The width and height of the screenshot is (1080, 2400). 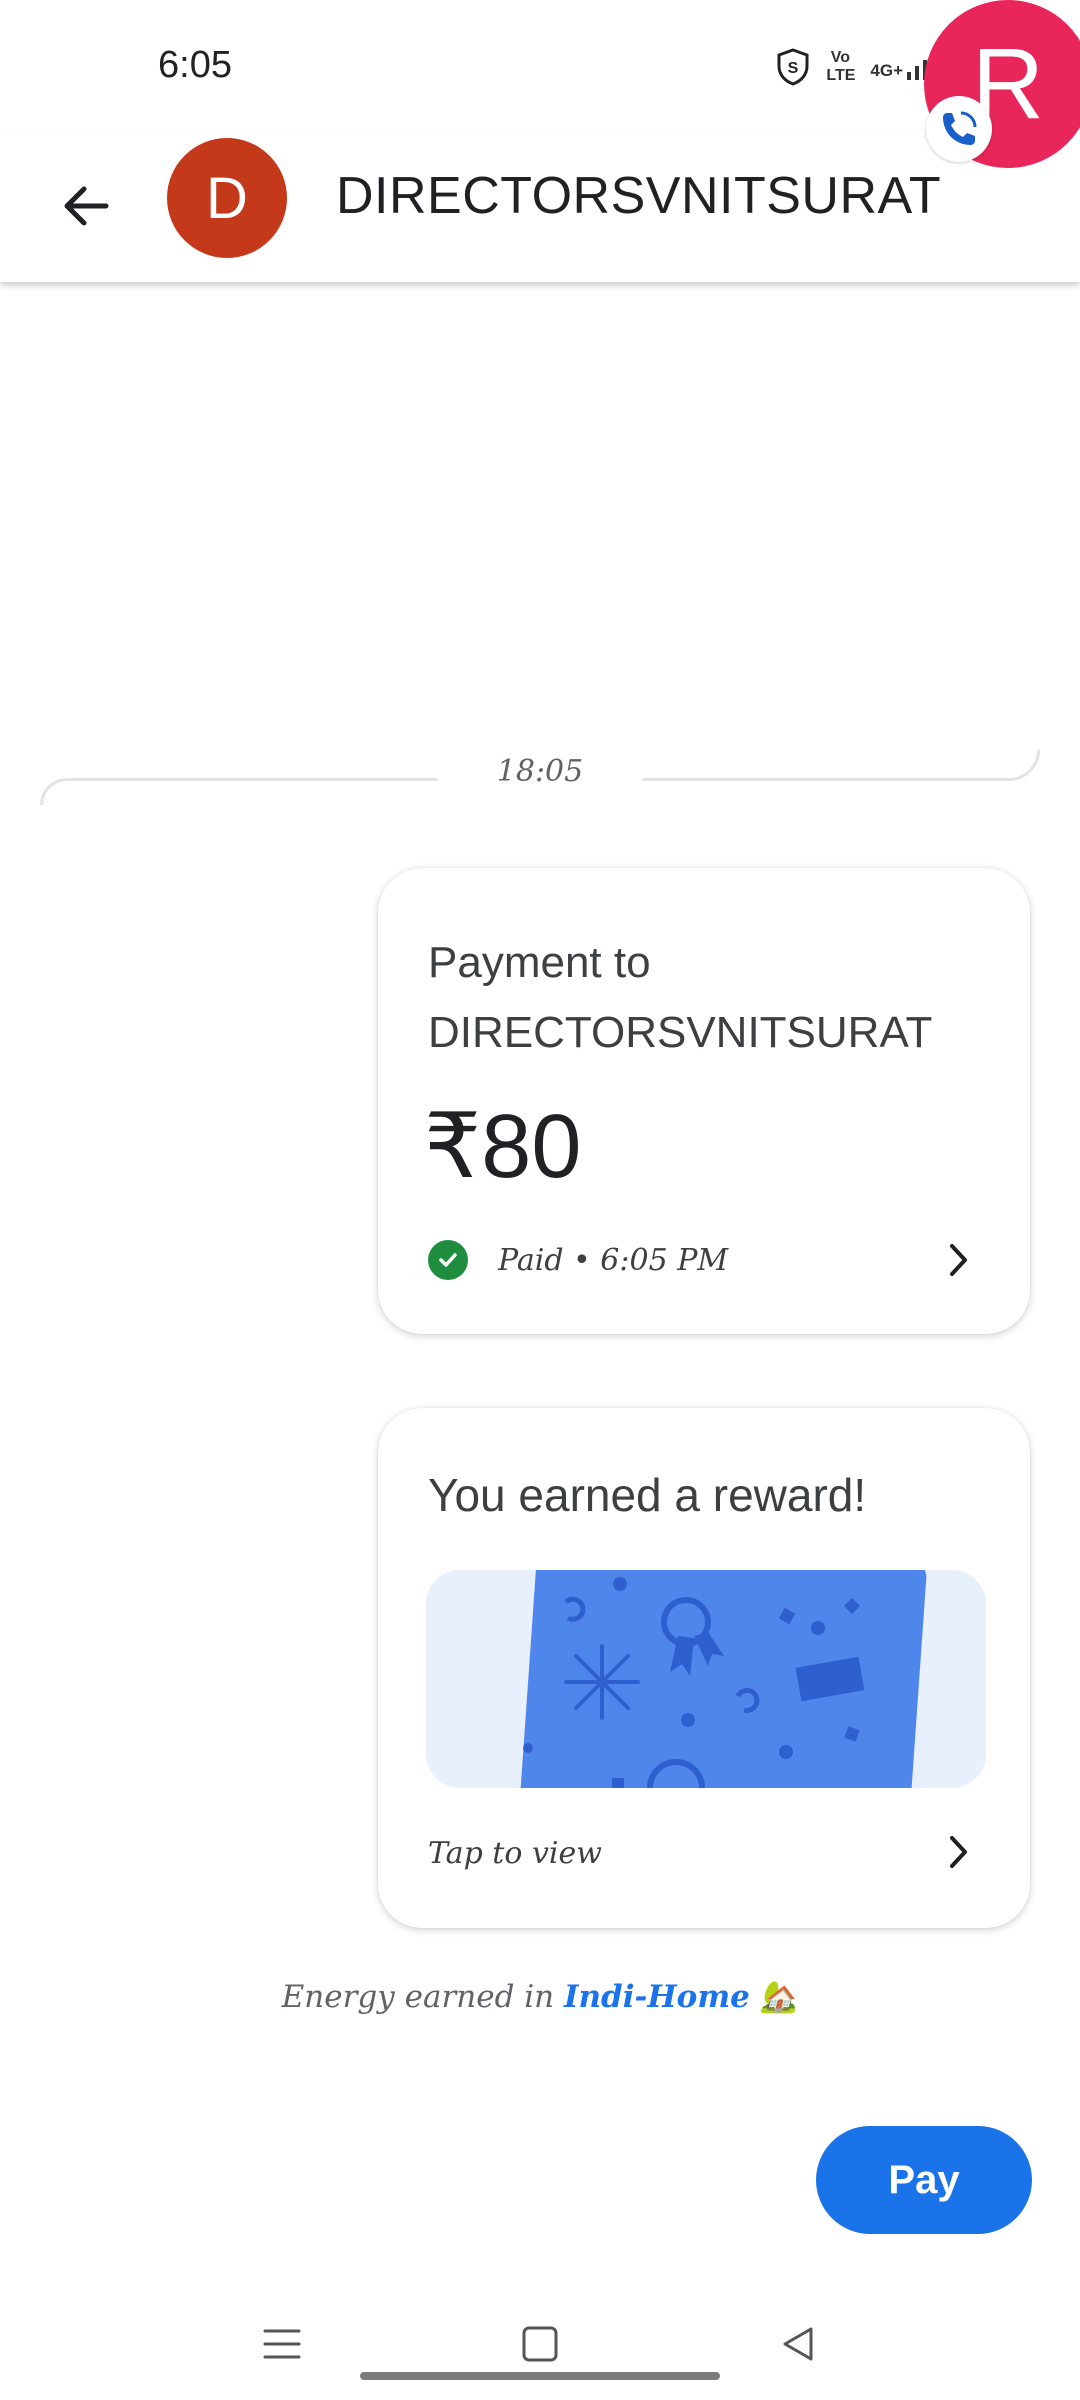 I want to click on shield-s-icon: S, so click(x=793, y=67).